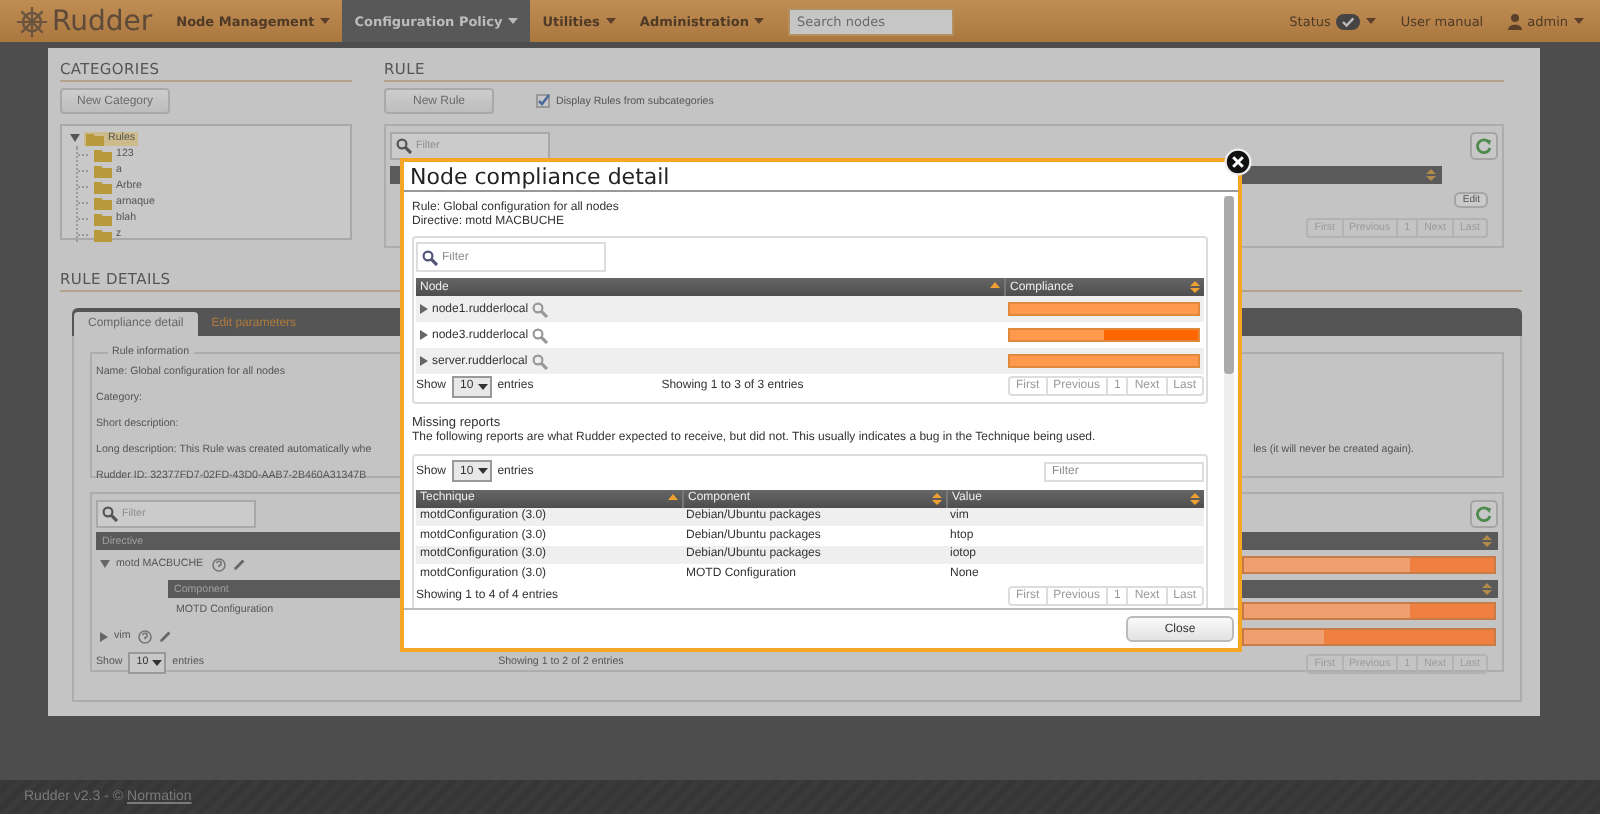 Image resolution: width=1600 pixels, height=814 pixels. I want to click on checked-checkbox, so click(543, 101).